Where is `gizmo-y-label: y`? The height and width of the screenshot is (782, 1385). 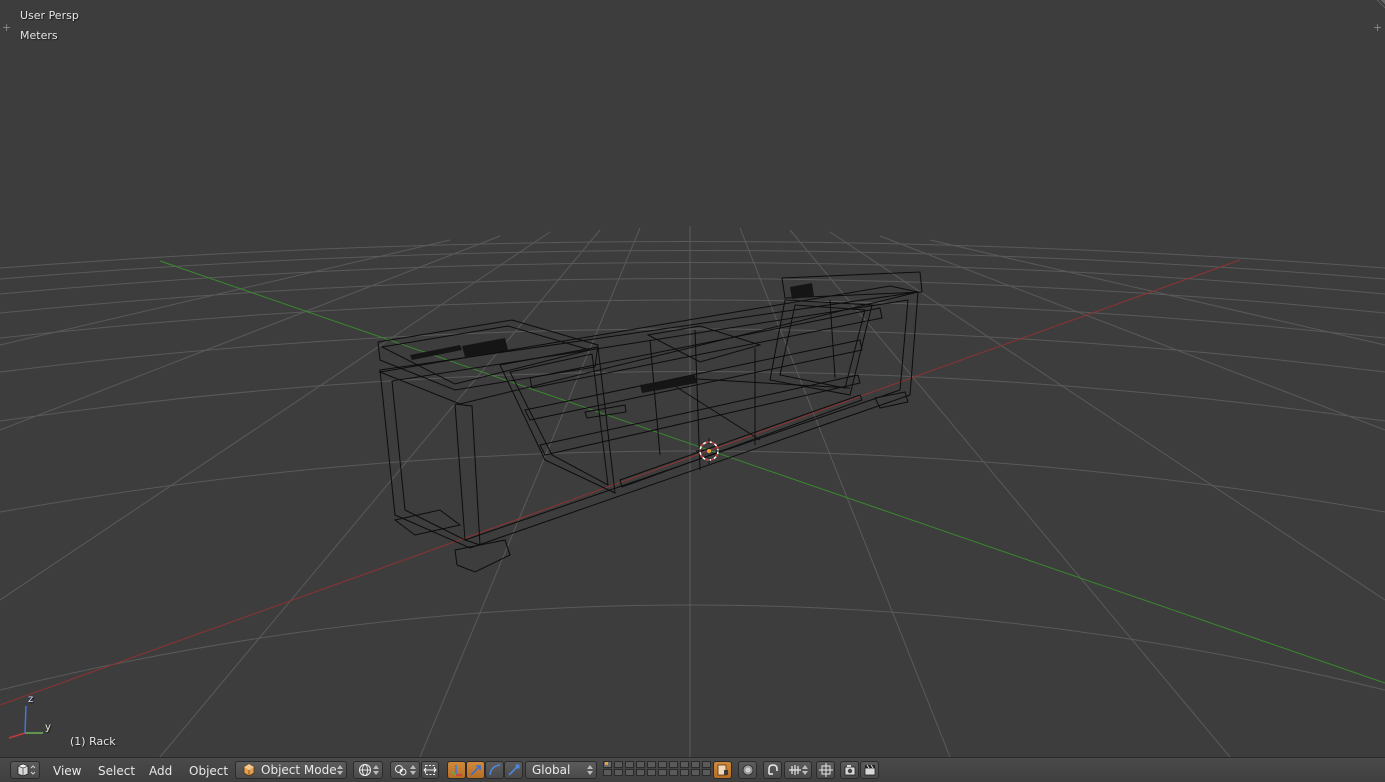
gizmo-y-label: y is located at coordinates (48, 727).